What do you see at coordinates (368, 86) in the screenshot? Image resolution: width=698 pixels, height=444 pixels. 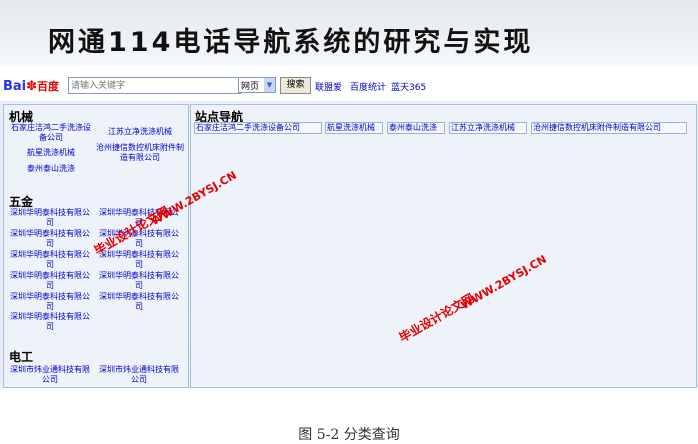 I see `link-stats: 百度统计` at bounding box center [368, 86].